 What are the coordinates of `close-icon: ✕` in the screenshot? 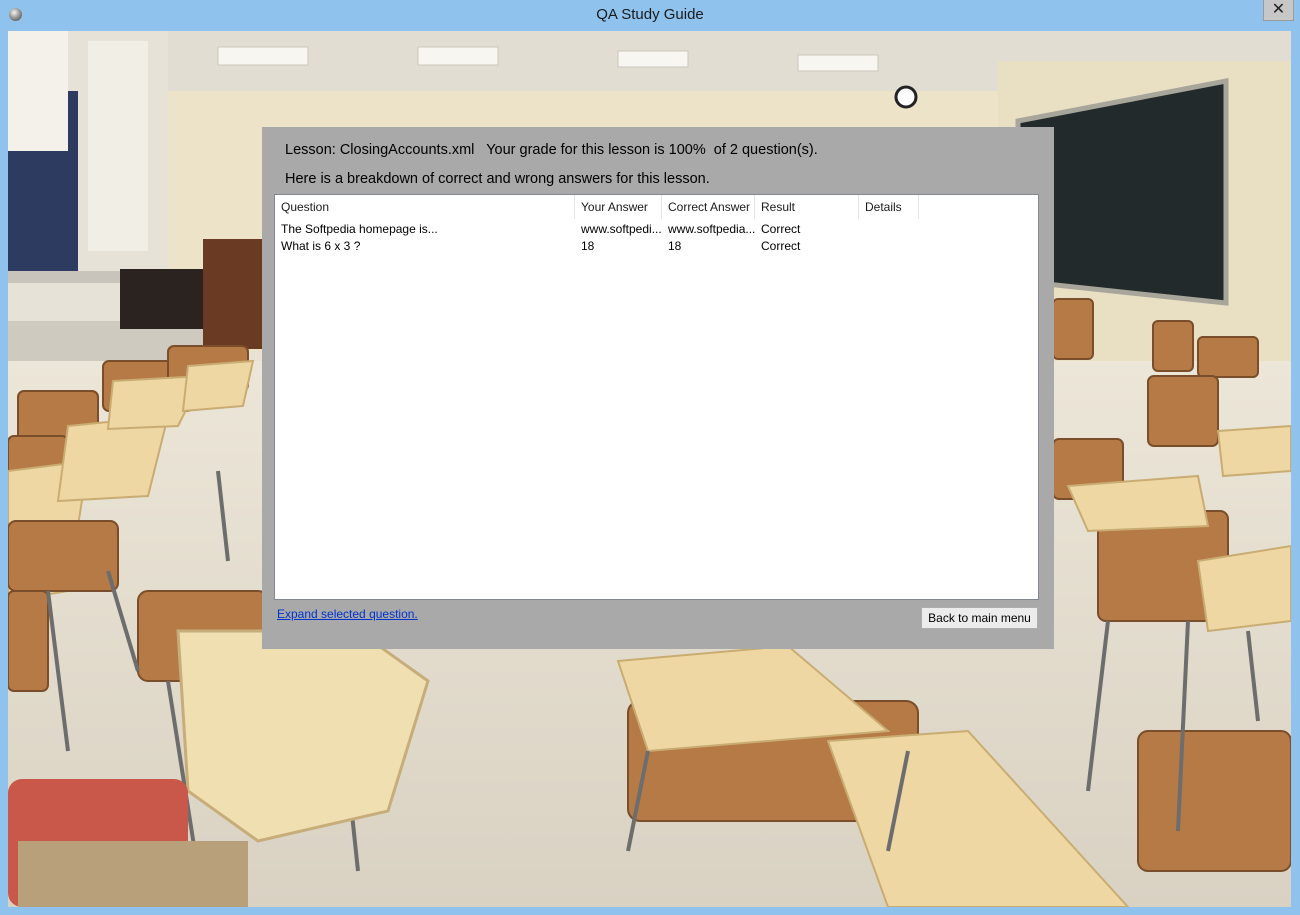 It's located at (1278, 9).